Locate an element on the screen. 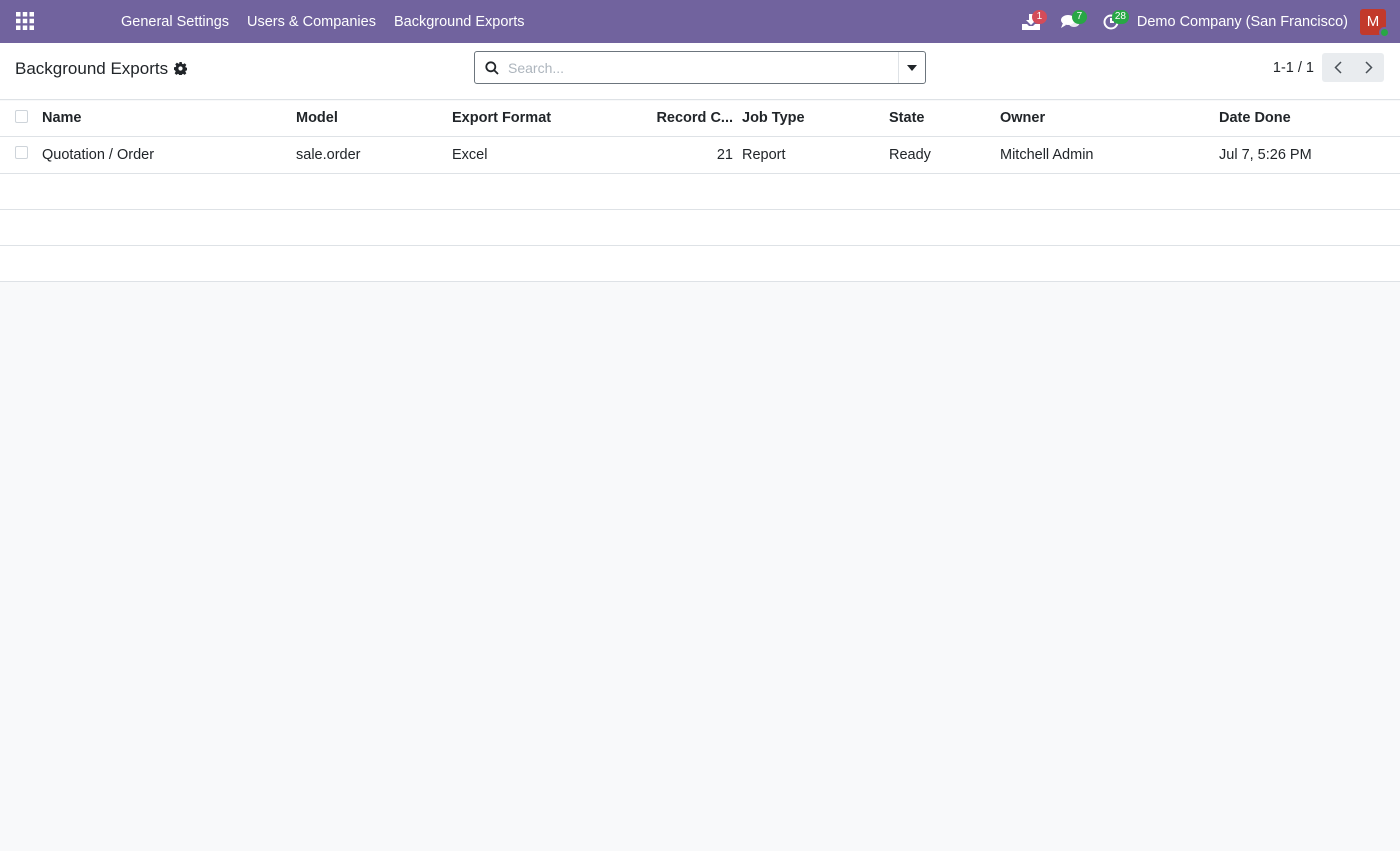 Image resolution: width=1400 pixels, height=851 pixels. systray: 1 7 28 Demo Company (San Francisco) M is located at coordinates (1205, 21).